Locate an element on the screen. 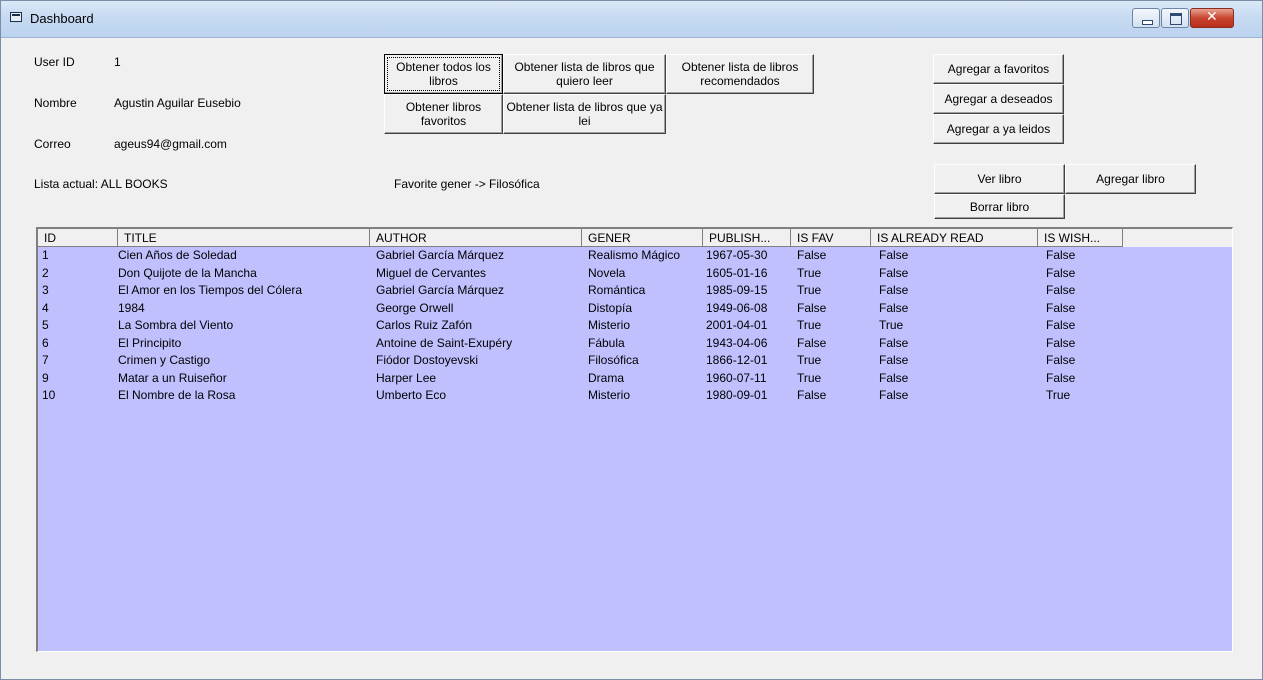 This screenshot has height=680, width=1263. get-favorites-button: Obtener libros favoritos is located at coordinates (443, 114).